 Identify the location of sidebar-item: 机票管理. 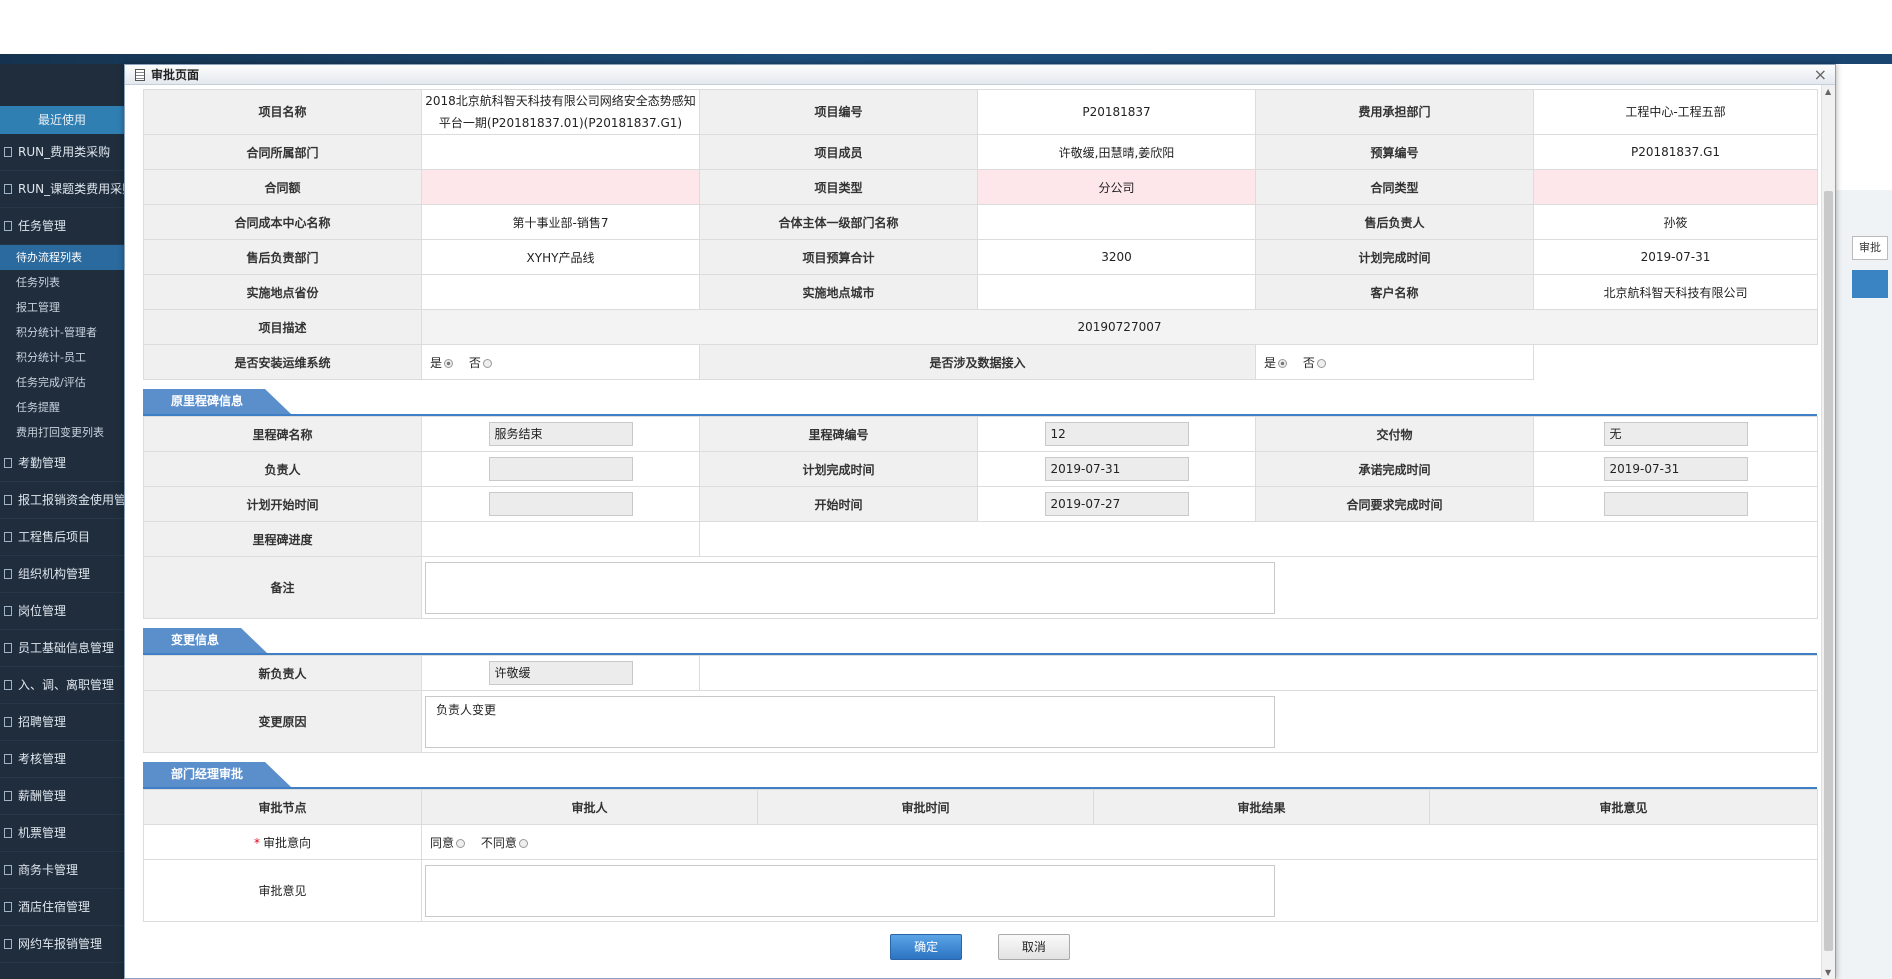
(62, 833).